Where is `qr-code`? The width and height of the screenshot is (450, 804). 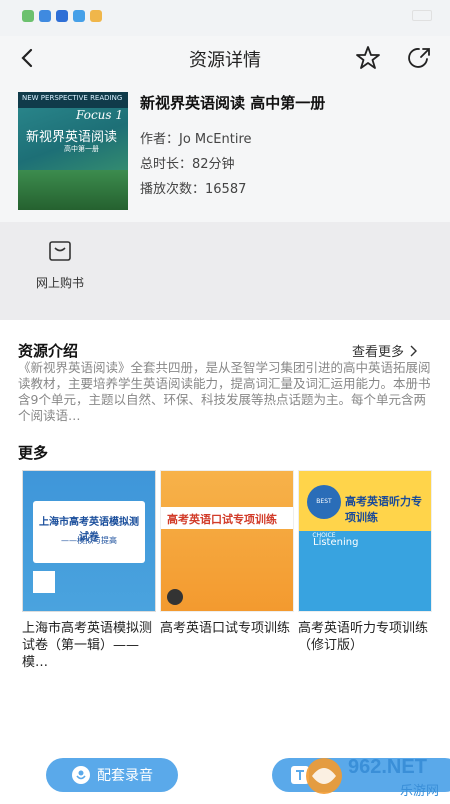 qr-code is located at coordinates (44, 582).